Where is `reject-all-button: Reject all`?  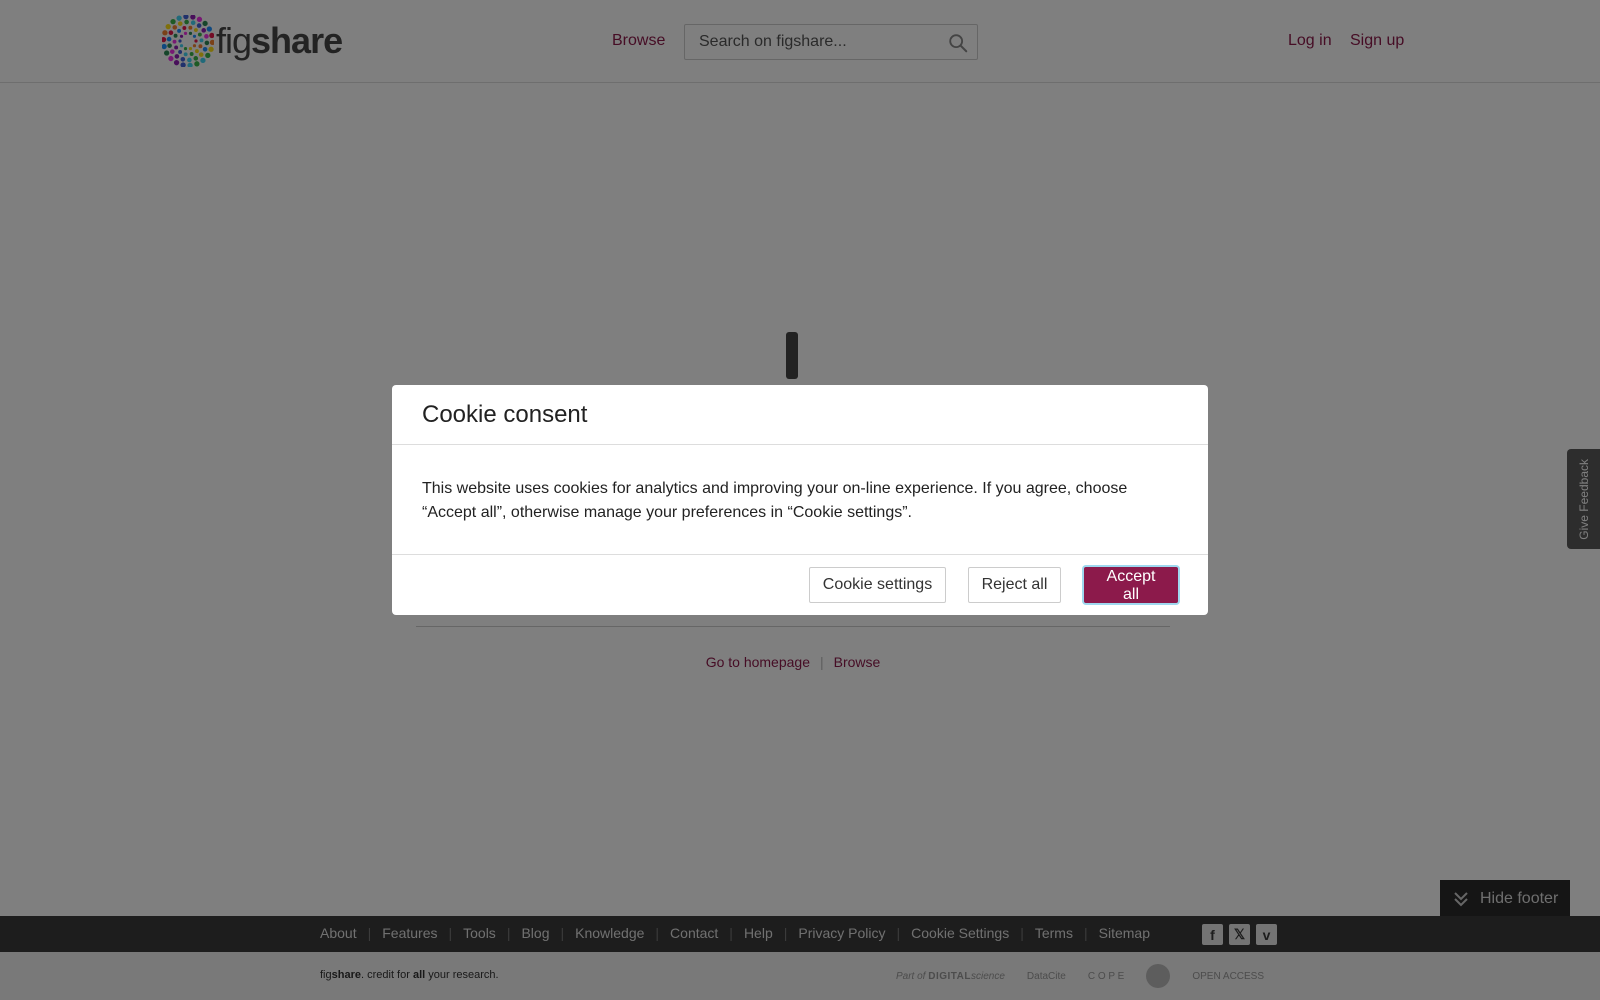
reject-all-button: Reject all is located at coordinates (1014, 585).